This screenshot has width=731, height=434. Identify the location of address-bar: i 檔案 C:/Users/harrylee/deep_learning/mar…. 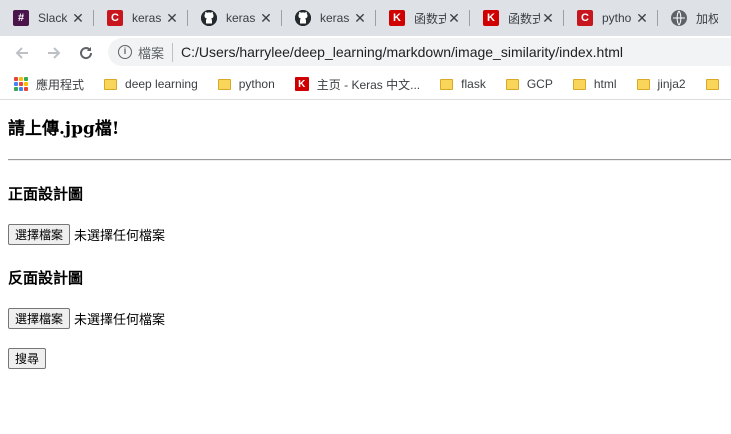
(419, 52).